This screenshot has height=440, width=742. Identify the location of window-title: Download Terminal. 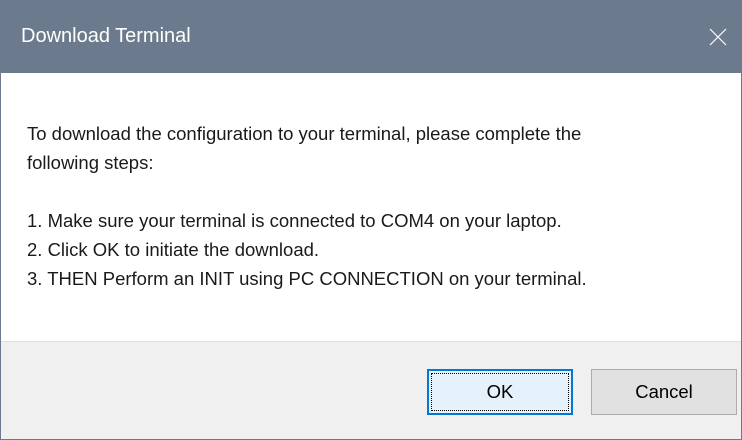
(106, 36).